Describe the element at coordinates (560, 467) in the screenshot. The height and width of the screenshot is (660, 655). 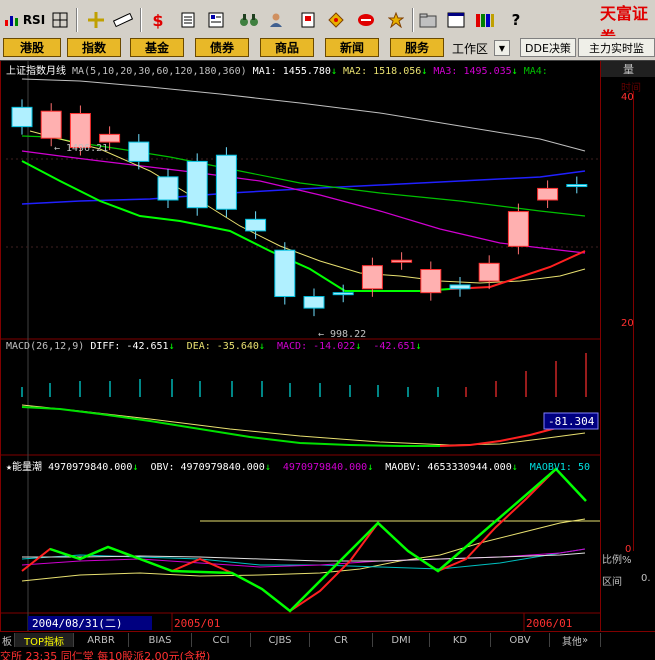
I see `maobv1-value: MAOBV1: 50` at that location.